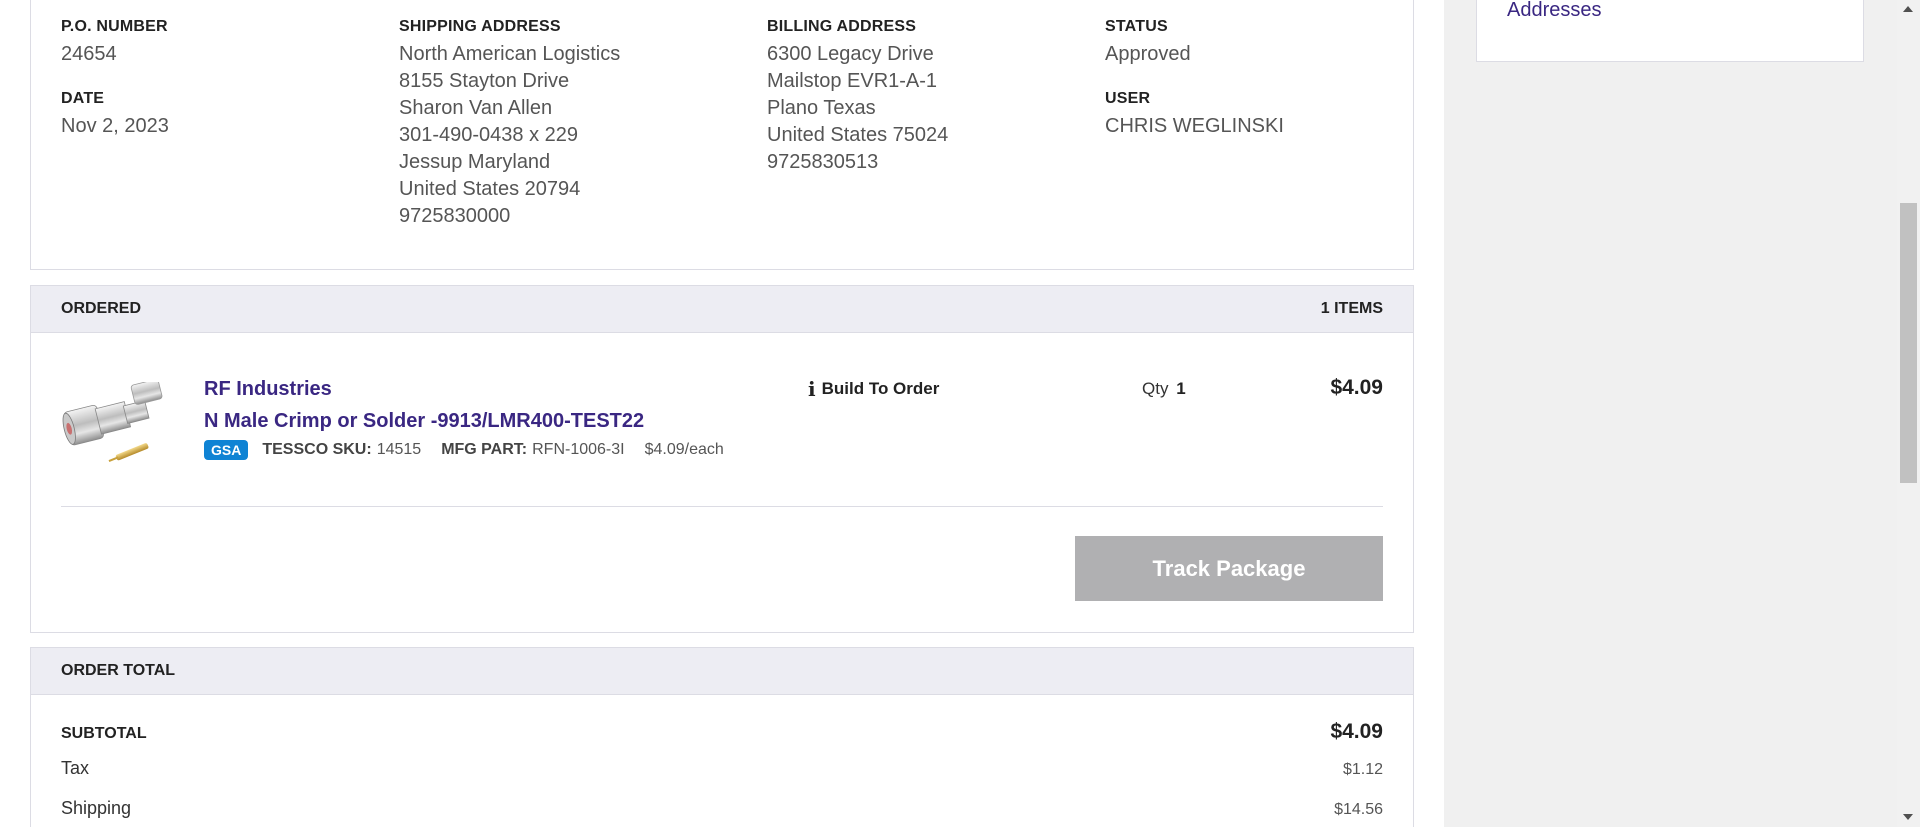 This screenshot has height=827, width=1920. What do you see at coordinates (484, 81) in the screenshot?
I see `shipping-address-line: 8155 Stayton Drive` at bounding box center [484, 81].